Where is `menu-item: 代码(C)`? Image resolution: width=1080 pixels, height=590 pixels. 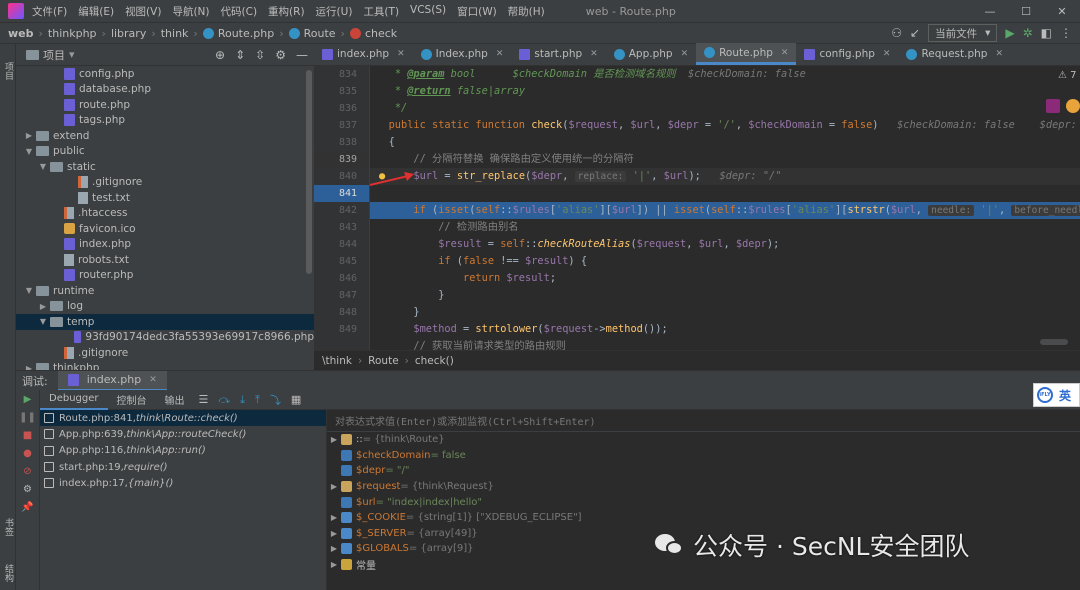
menu-item: 代码(C) is located at coordinates (239, 11).